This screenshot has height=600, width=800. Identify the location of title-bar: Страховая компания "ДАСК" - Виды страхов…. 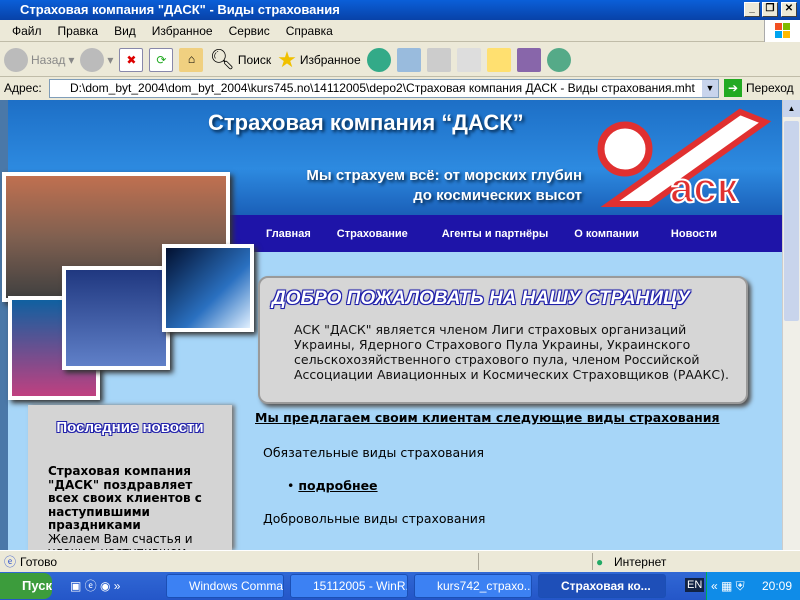
(400, 10).